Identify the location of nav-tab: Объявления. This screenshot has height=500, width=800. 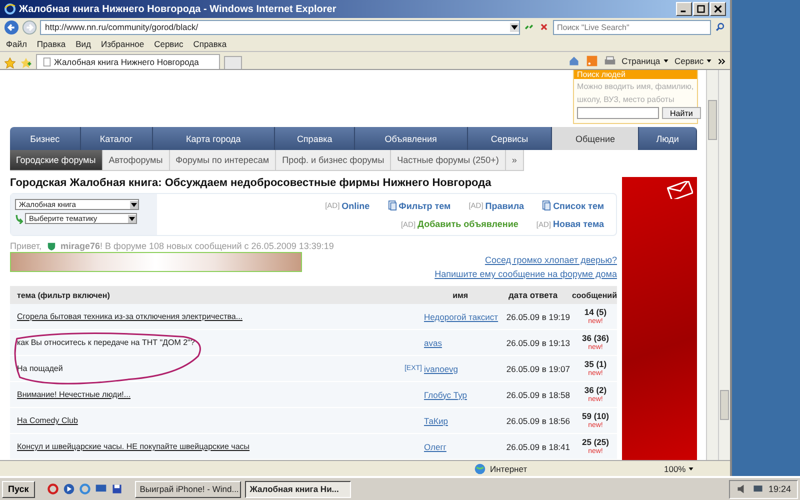
(411, 138).